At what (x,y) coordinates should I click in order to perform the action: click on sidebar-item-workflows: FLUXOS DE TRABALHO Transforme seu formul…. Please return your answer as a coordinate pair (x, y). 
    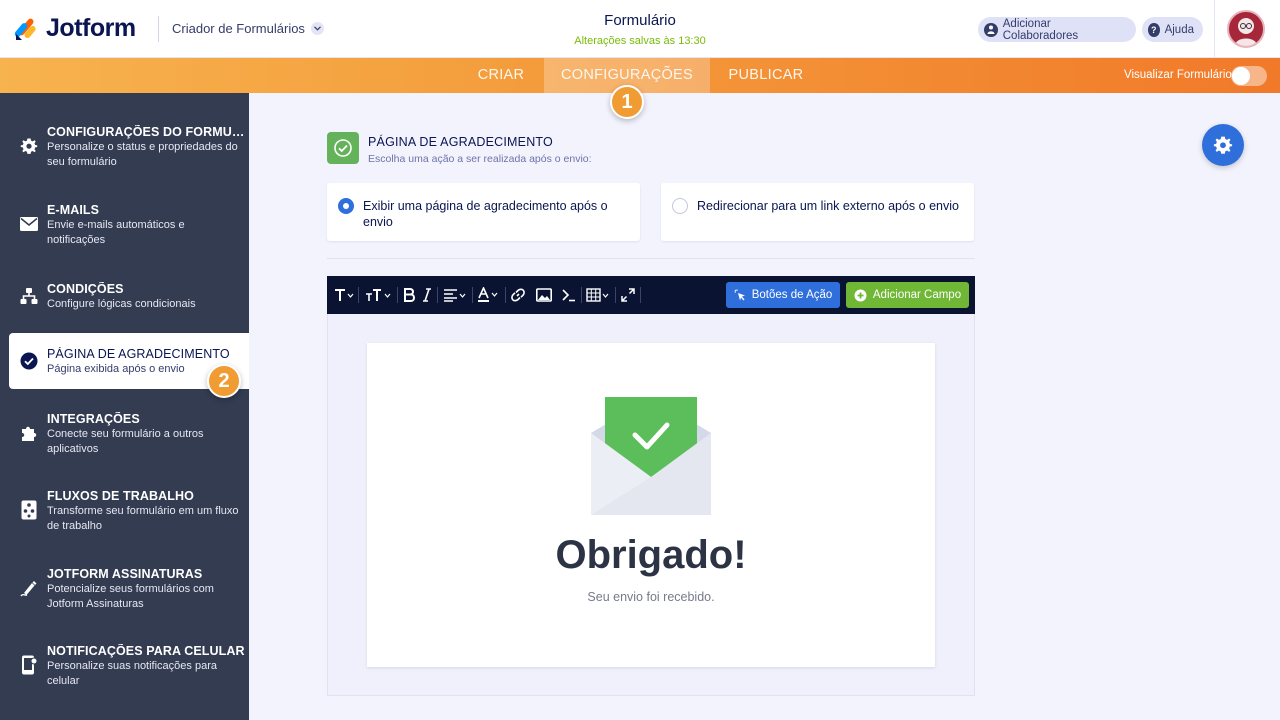
    Looking at the image, I should click on (124, 512).